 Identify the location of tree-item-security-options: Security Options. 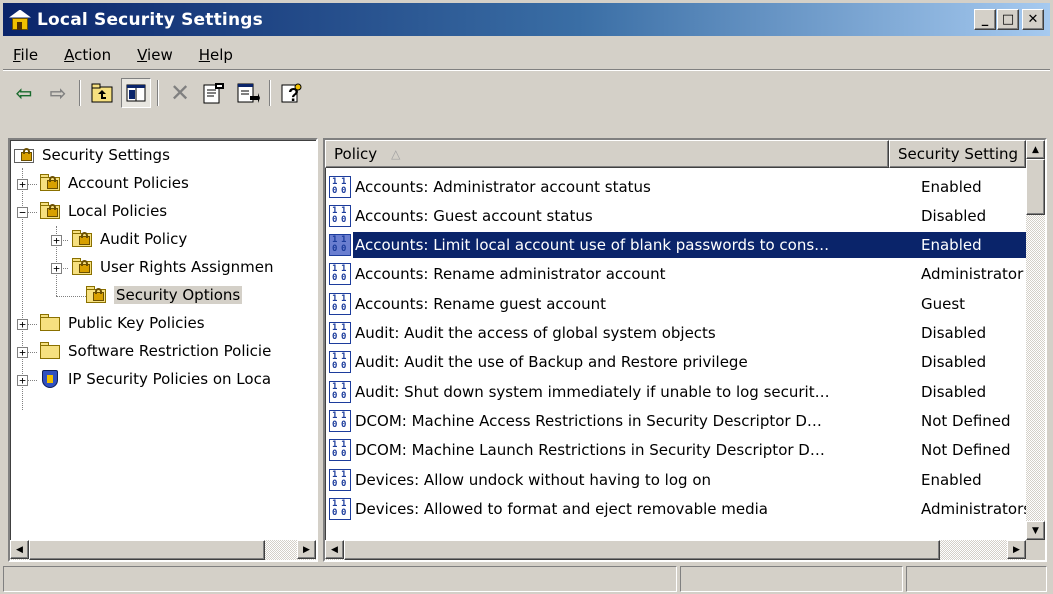
(164, 295).